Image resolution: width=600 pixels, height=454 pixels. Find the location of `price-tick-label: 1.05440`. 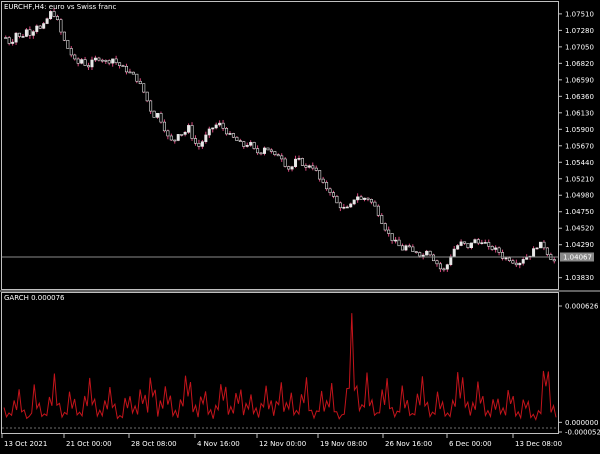

price-tick-label: 1.05440 is located at coordinates (579, 163).